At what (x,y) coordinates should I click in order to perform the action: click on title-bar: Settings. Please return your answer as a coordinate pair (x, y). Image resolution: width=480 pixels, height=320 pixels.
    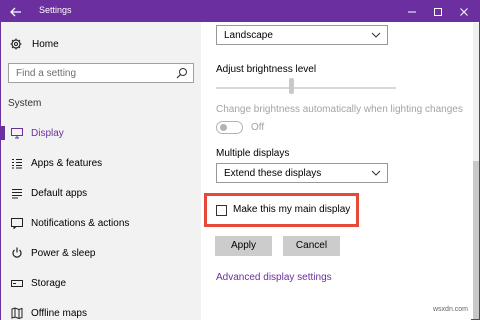
    Looking at the image, I should click on (240, 11).